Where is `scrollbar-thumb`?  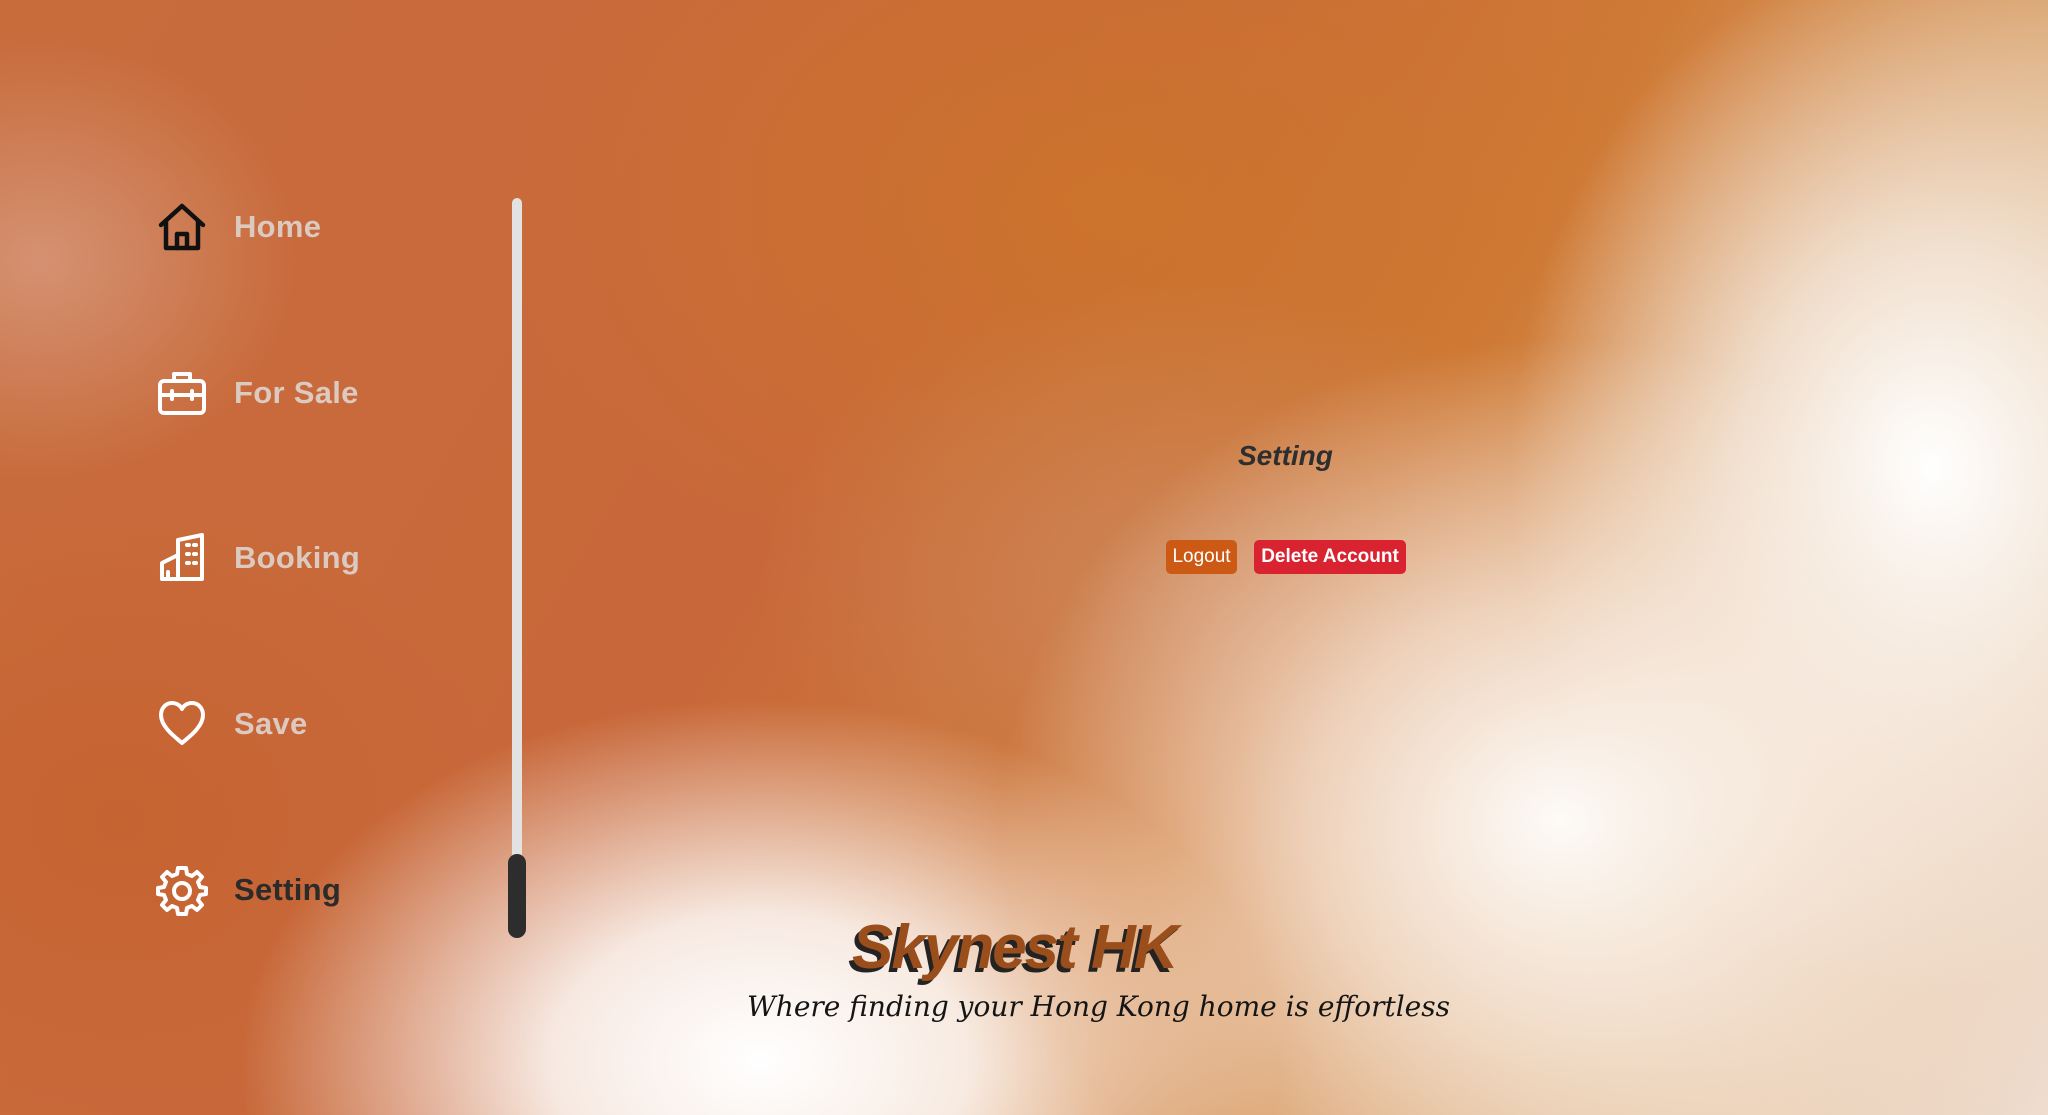 scrollbar-thumb is located at coordinates (517, 896).